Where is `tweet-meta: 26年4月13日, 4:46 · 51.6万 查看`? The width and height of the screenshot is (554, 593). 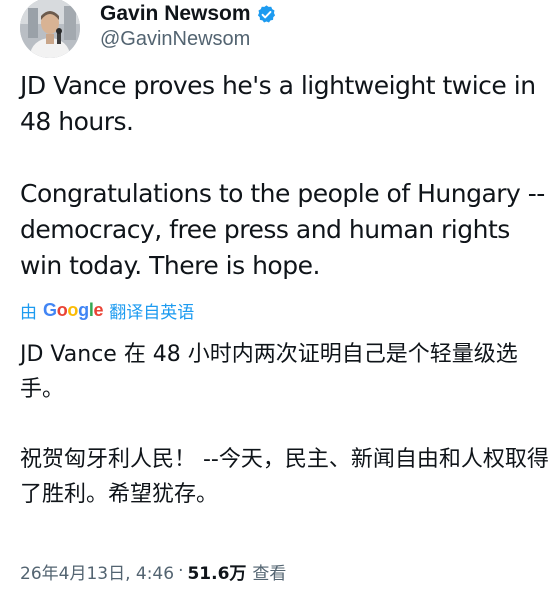
tweet-meta: 26年4月13日, 4:46 · 51.6万 查看 is located at coordinates (153, 571).